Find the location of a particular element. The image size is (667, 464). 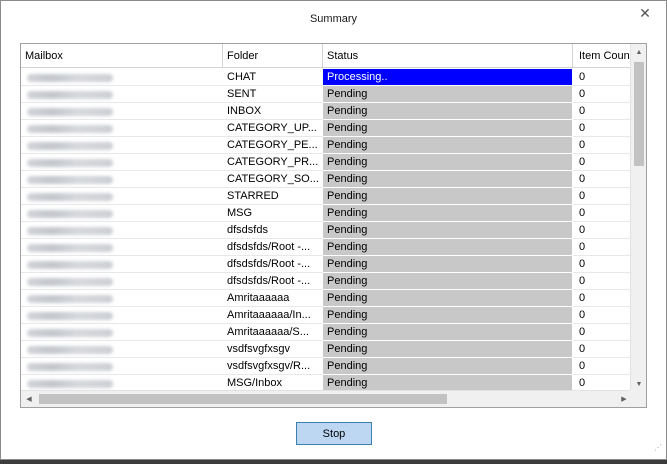

column-header-mailbox: Mailbox is located at coordinates (122, 56).